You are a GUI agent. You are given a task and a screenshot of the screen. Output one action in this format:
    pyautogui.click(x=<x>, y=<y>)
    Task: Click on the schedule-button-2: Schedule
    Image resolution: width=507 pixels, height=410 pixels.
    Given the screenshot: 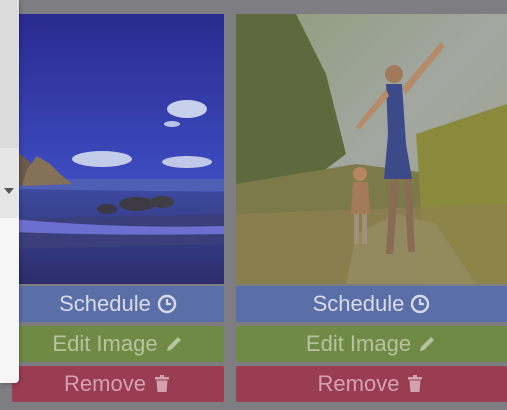 What is the action you would take?
    pyautogui.click(x=371, y=304)
    